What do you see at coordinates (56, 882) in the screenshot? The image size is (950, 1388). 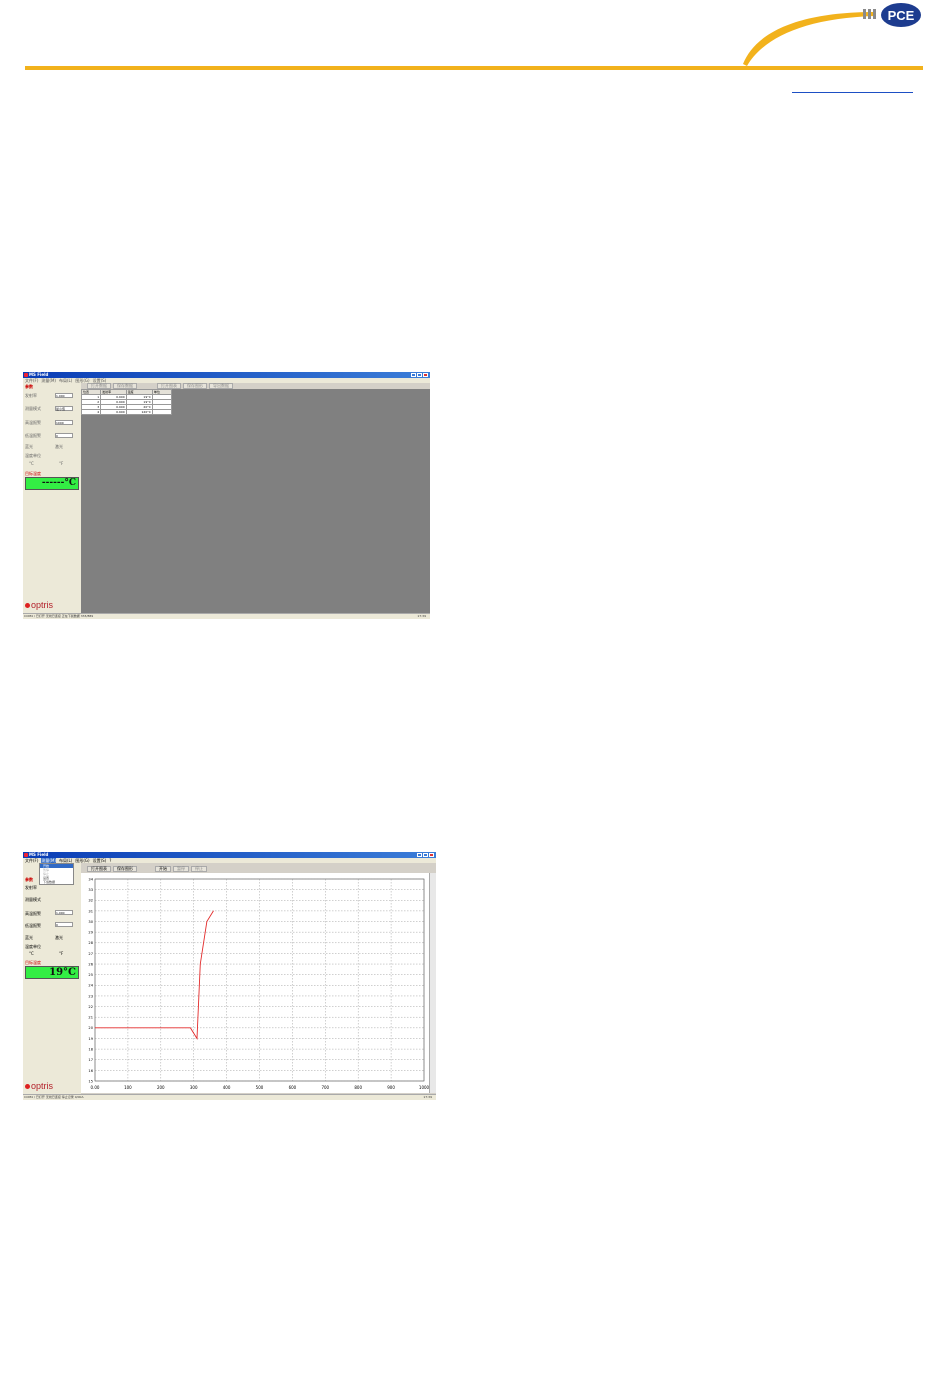 I see `menu-item-download: 下载数据` at bounding box center [56, 882].